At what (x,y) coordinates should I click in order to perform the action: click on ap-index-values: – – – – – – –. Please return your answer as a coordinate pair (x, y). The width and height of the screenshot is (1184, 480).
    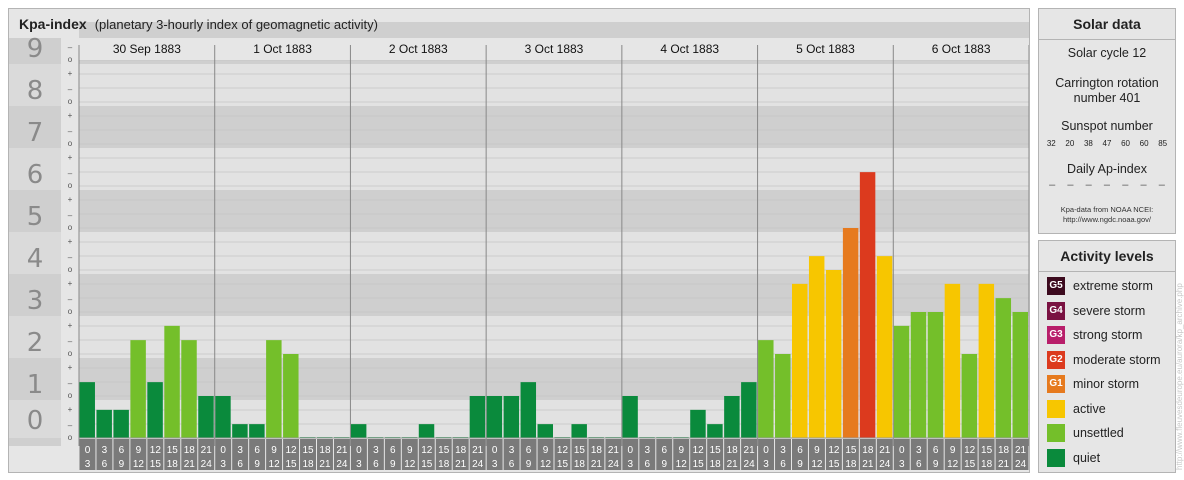
    Looking at the image, I should click on (1107, 185).